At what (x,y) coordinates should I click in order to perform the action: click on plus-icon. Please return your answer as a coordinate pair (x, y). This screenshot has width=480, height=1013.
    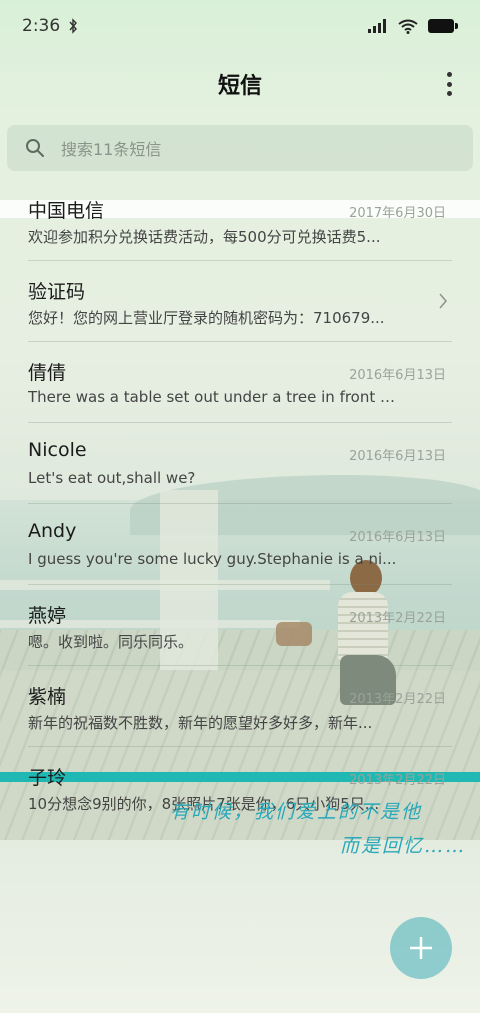
    Looking at the image, I should click on (421, 948).